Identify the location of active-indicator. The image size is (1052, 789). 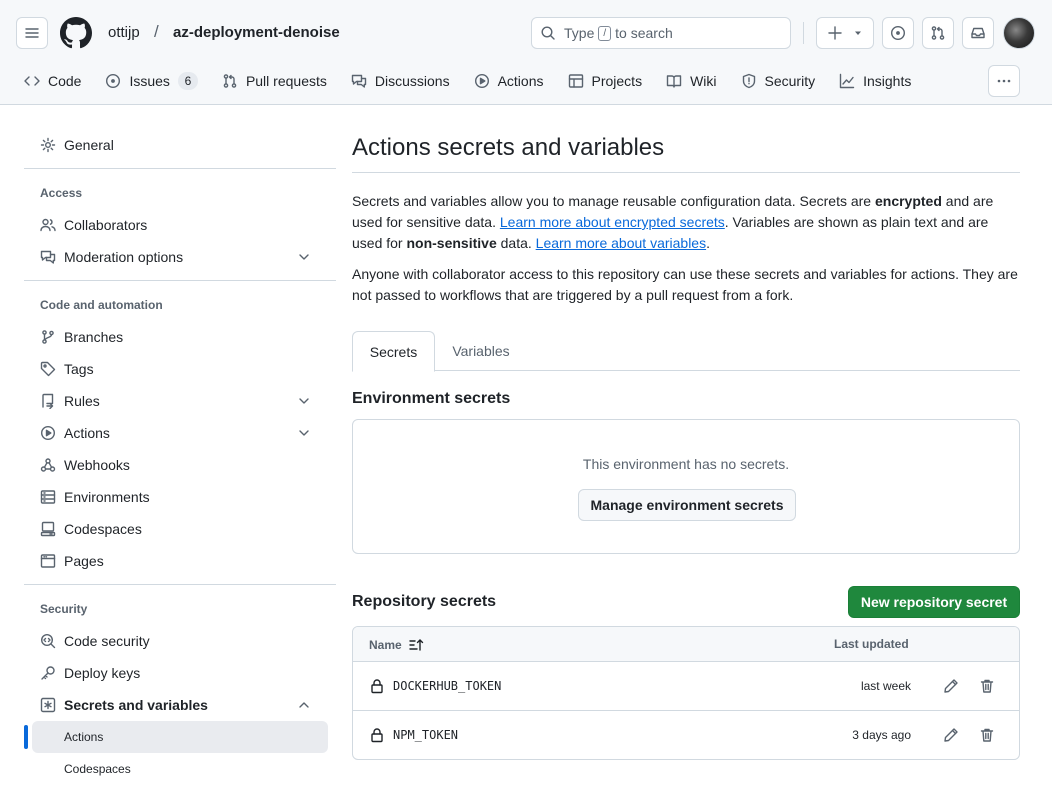
(26, 737).